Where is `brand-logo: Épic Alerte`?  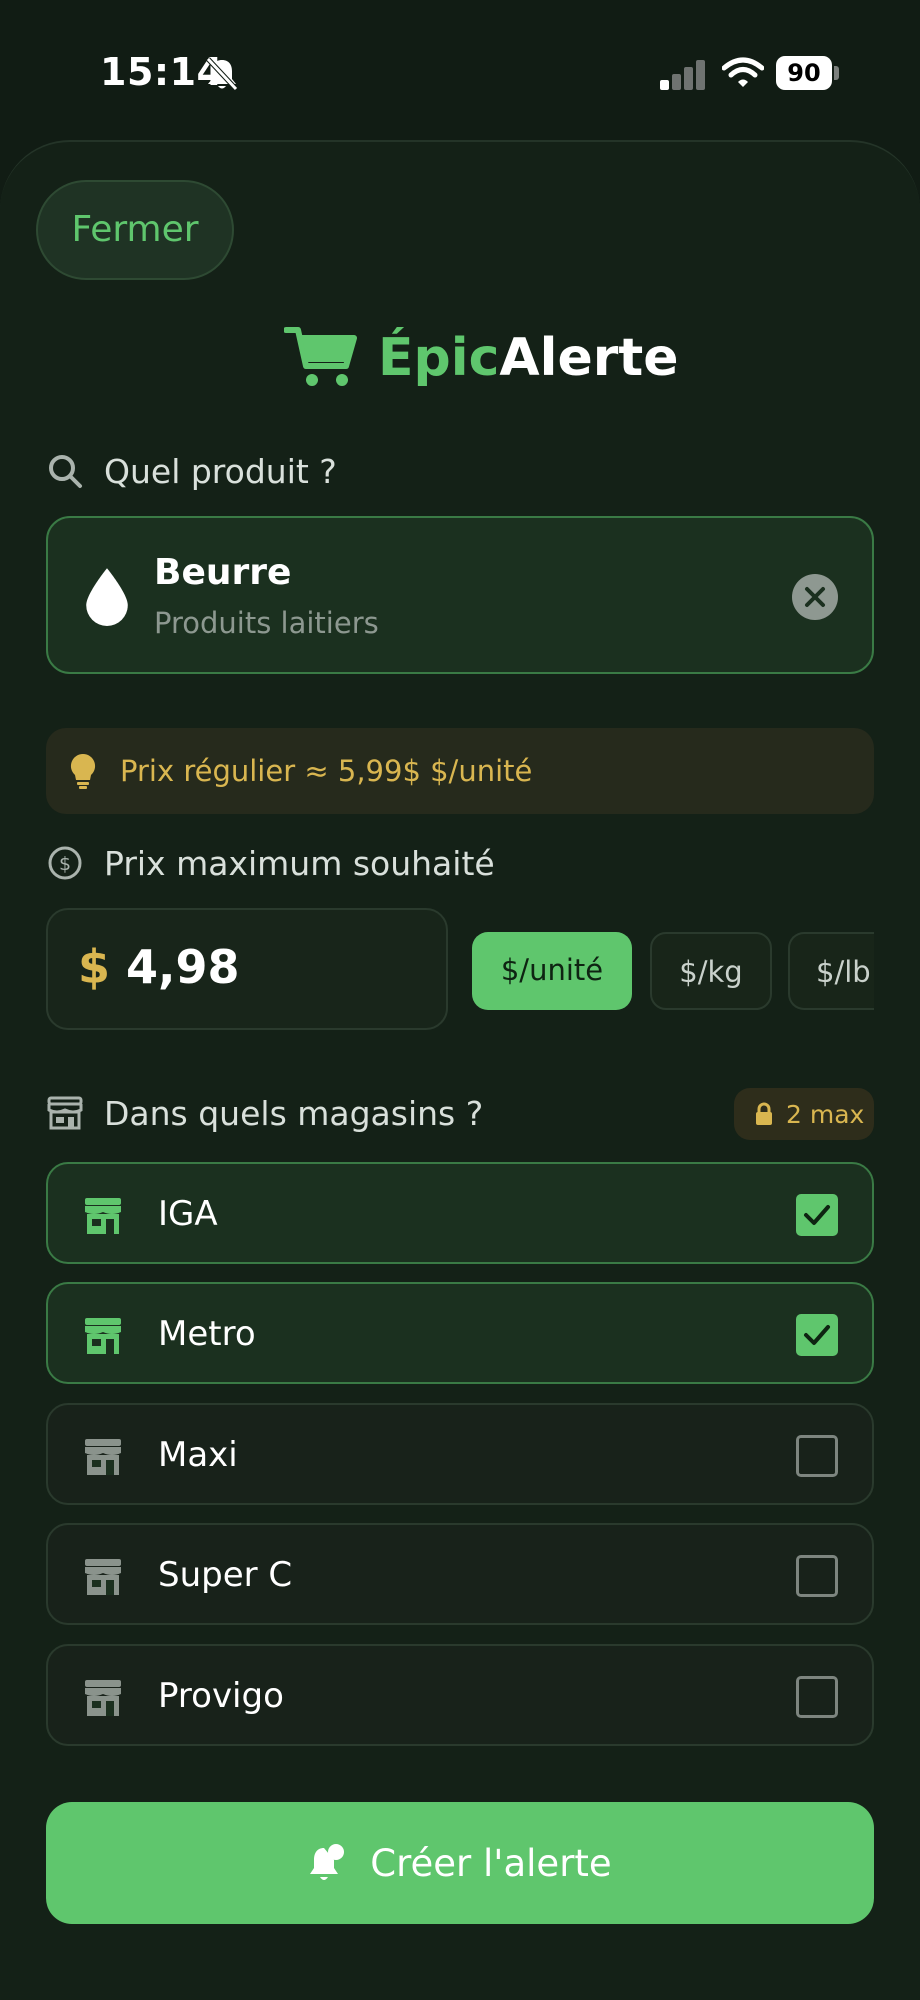
brand-logo: Épic Alerte is located at coordinates (481, 358).